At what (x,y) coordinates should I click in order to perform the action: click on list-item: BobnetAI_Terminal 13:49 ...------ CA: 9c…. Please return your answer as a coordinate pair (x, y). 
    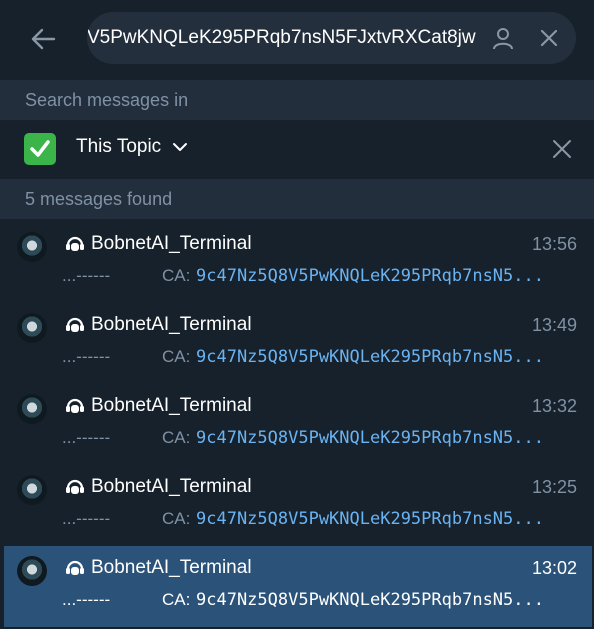
    Looking at the image, I should click on (297, 343).